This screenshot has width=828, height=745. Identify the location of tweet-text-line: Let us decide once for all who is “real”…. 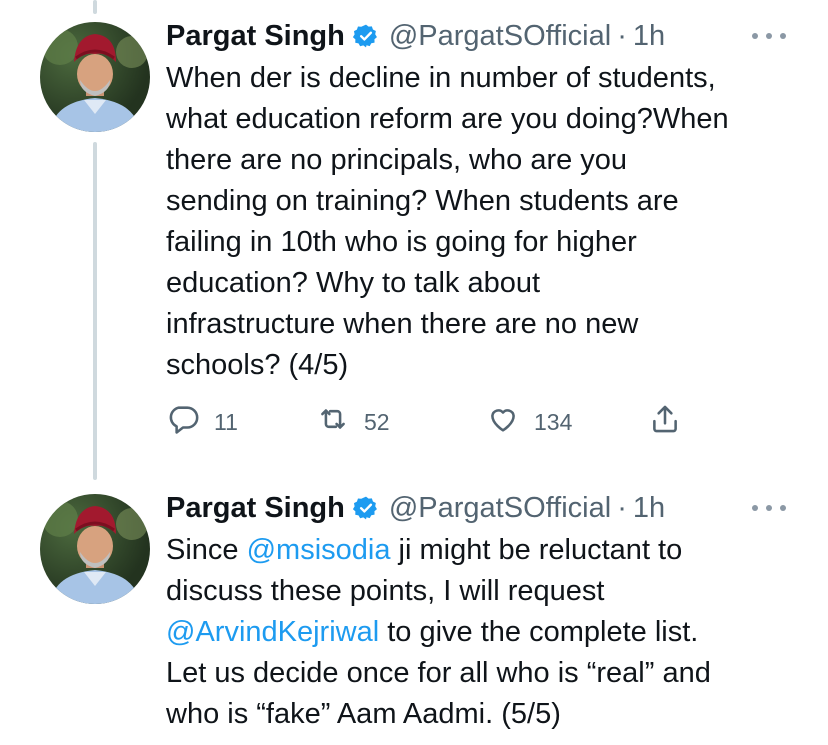
(438, 673).